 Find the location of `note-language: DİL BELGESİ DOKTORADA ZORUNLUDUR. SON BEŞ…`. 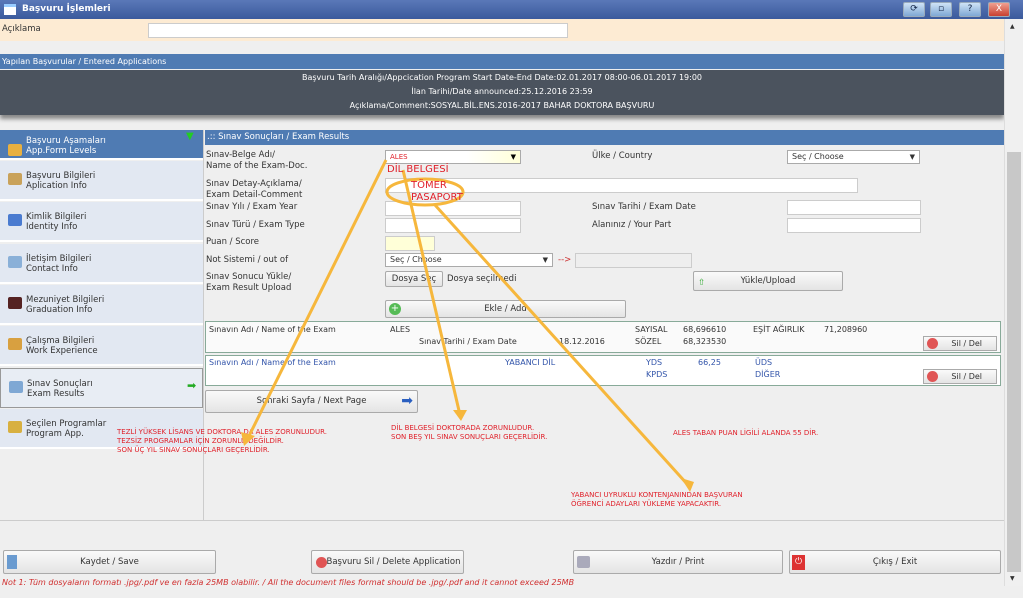

note-language: DİL BELGESİ DOKTORADA ZORUNLUDUR. SON BEŞ… is located at coordinates (469, 433).